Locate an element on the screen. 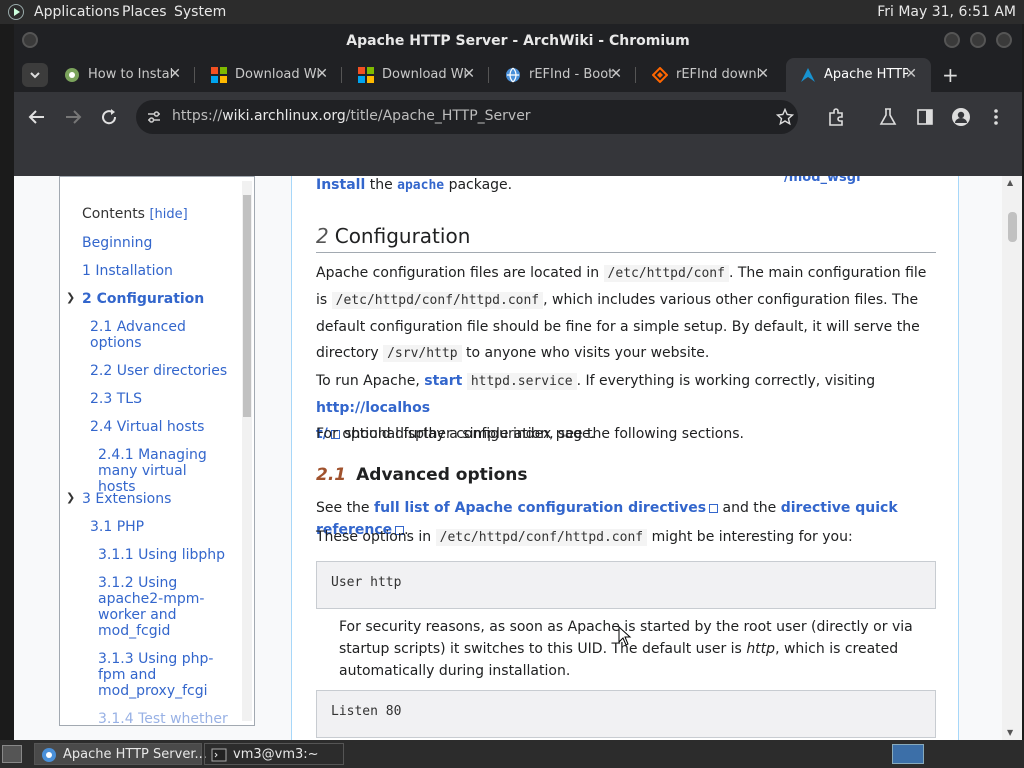 This screenshot has width=1024, height=768. toc-scrollbar-thumb is located at coordinates (247, 306).